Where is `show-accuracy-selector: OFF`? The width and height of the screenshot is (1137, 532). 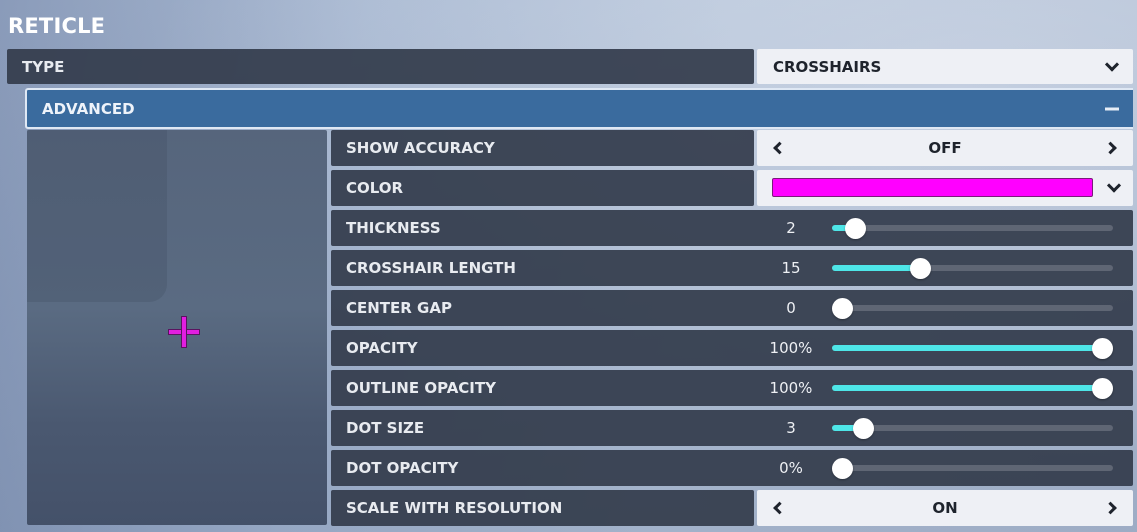
show-accuracy-selector: OFF is located at coordinates (945, 148).